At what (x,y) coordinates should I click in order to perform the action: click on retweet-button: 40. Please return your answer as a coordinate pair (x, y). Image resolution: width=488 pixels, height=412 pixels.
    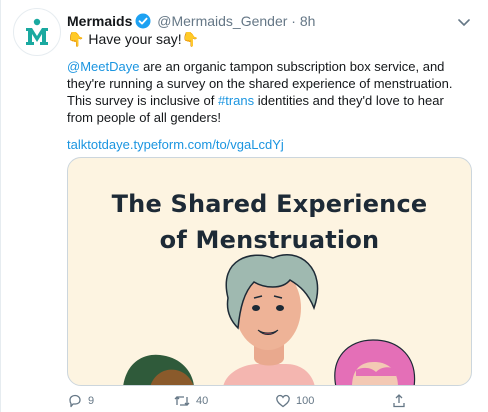
    Looking at the image, I should click on (190, 401).